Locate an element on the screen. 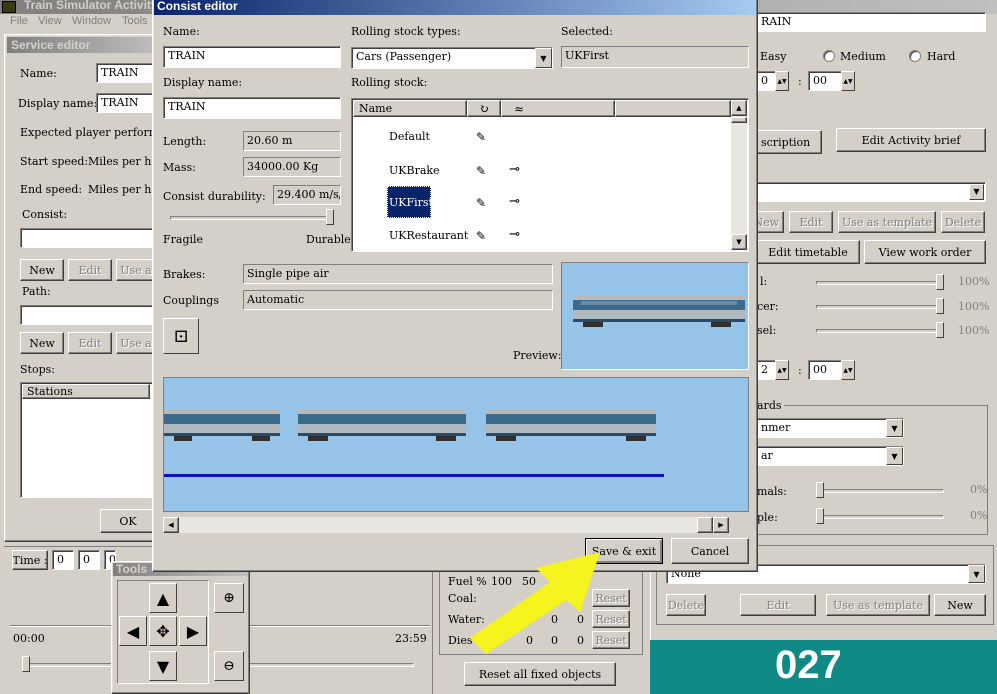  medium-radio is located at coordinates (829, 56).